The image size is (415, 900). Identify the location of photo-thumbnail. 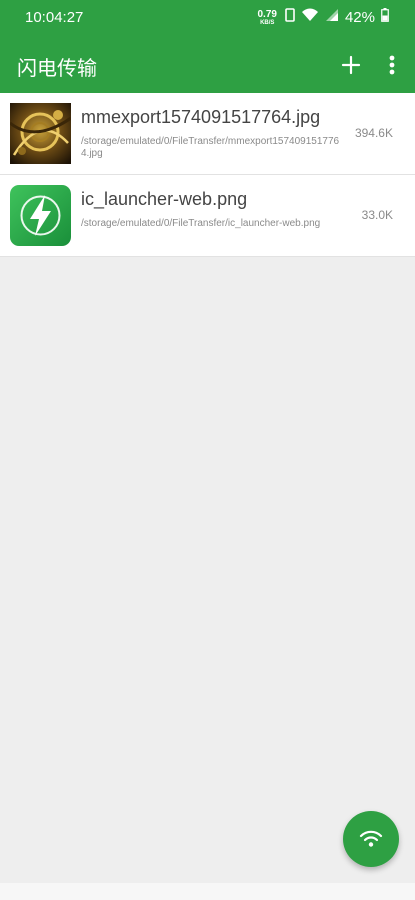
(40, 133).